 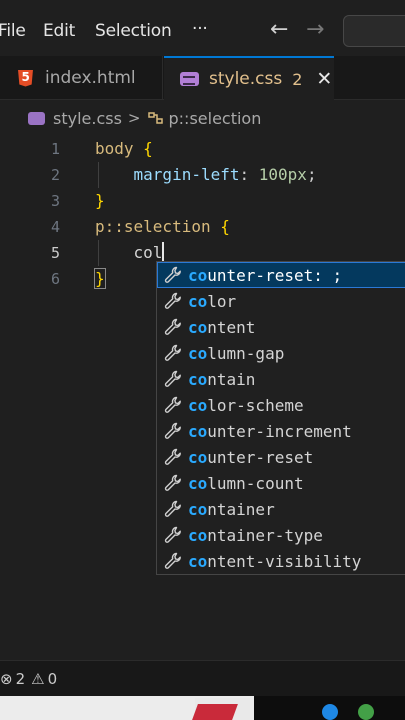 I want to click on editor-tabs: index.html style.css 2 ✕, so click(x=202, y=78).